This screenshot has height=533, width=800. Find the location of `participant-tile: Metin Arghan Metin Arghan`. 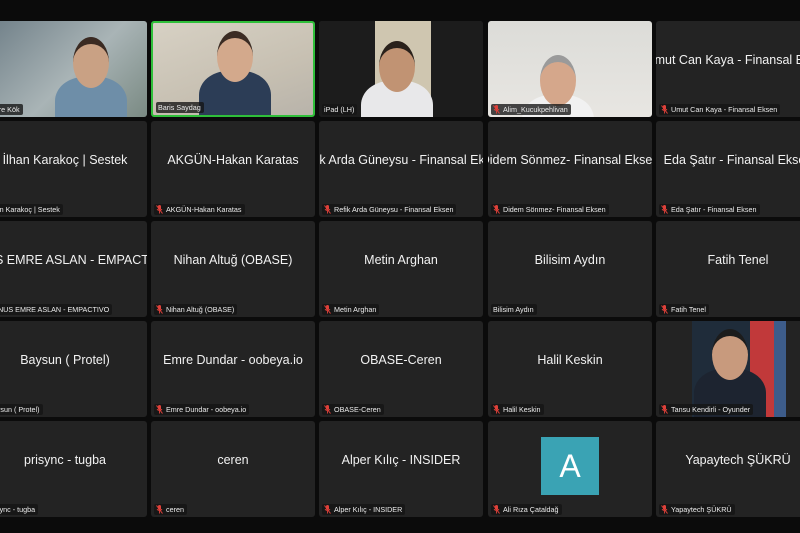

participant-tile: Metin Arghan Metin Arghan is located at coordinates (401, 269).